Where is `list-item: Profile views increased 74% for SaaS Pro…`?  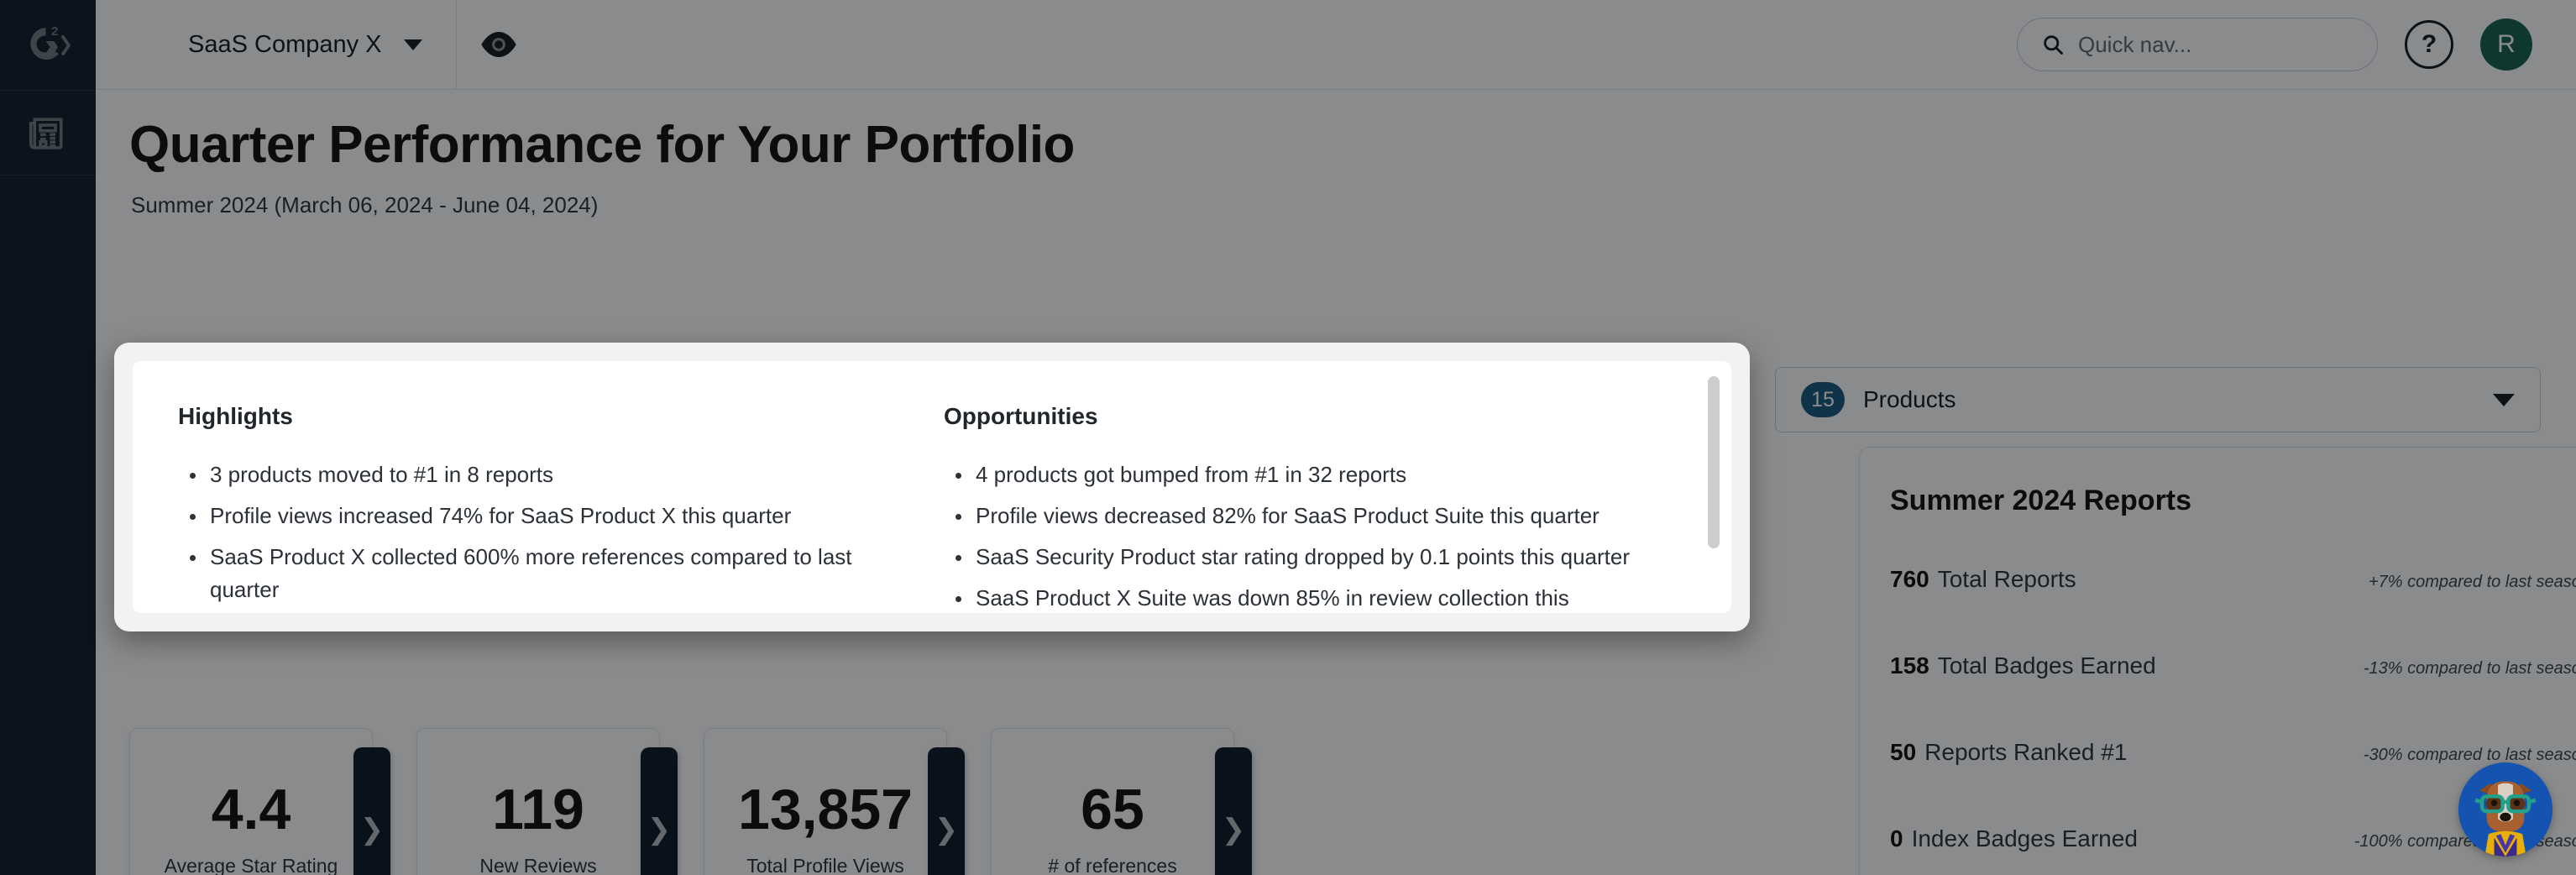
list-item: Profile views increased 74% for SaaS Pro… is located at coordinates (526, 516).